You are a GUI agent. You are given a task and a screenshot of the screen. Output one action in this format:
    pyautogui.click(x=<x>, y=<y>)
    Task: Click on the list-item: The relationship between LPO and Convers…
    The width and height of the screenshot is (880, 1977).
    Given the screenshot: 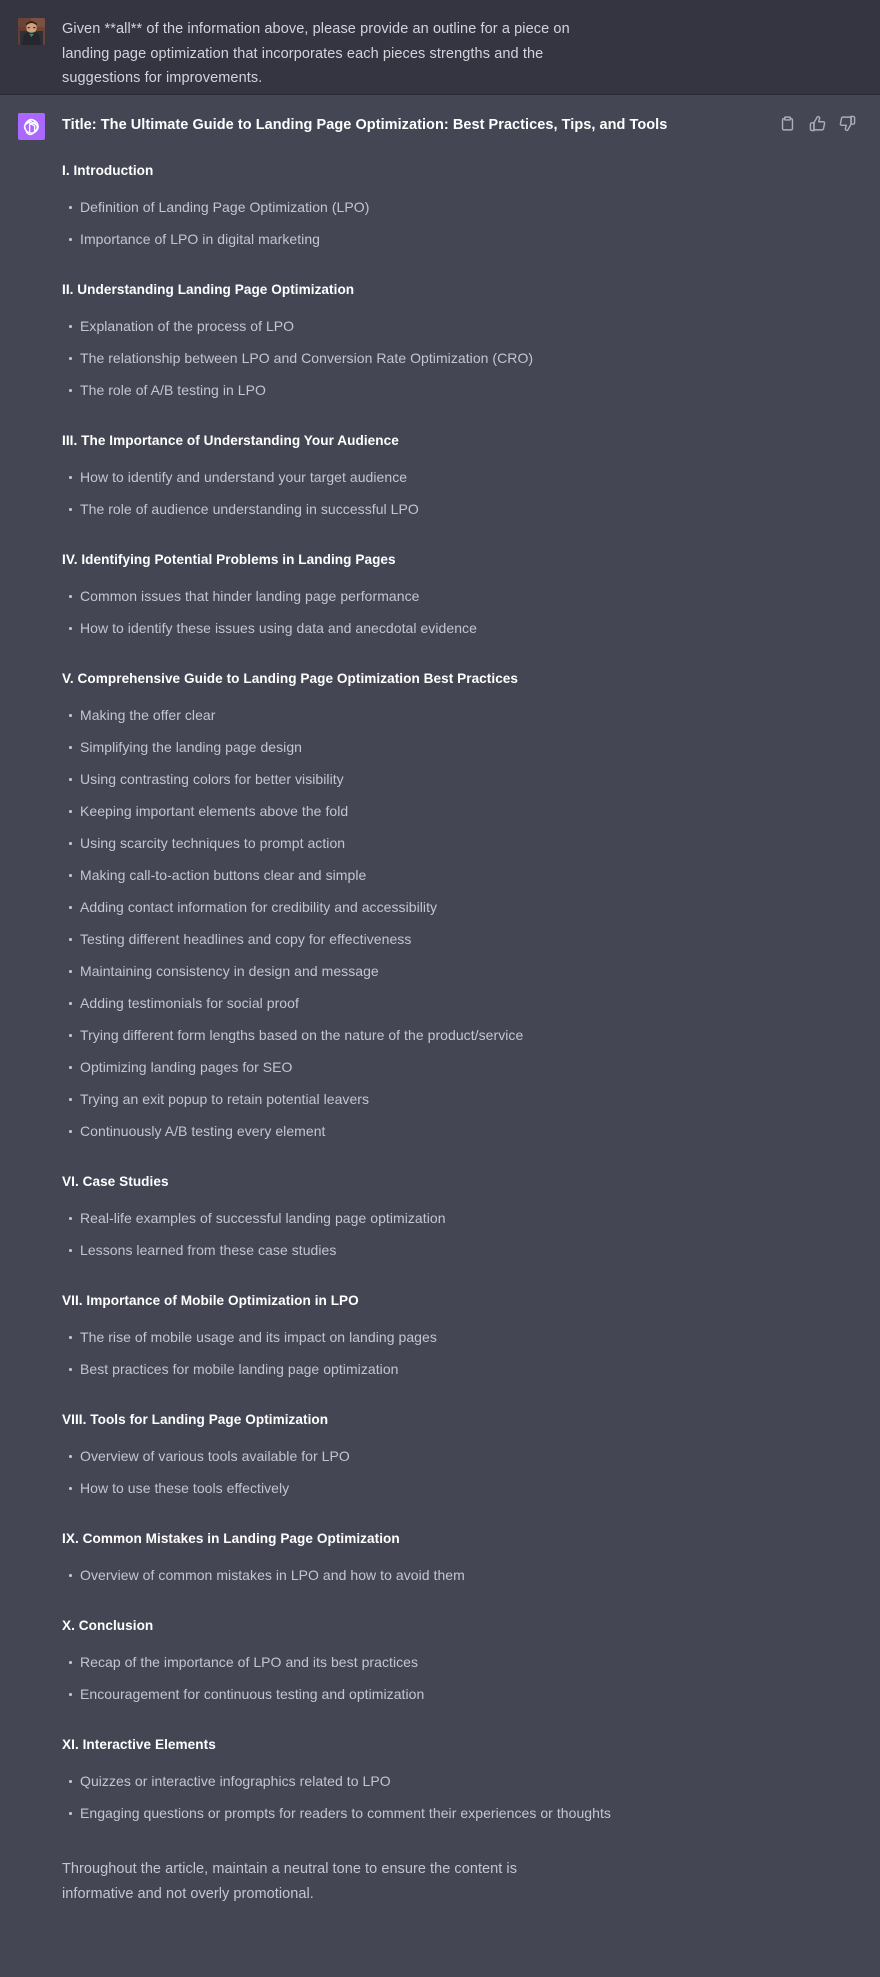 What is the action you would take?
    pyautogui.click(x=464, y=358)
    